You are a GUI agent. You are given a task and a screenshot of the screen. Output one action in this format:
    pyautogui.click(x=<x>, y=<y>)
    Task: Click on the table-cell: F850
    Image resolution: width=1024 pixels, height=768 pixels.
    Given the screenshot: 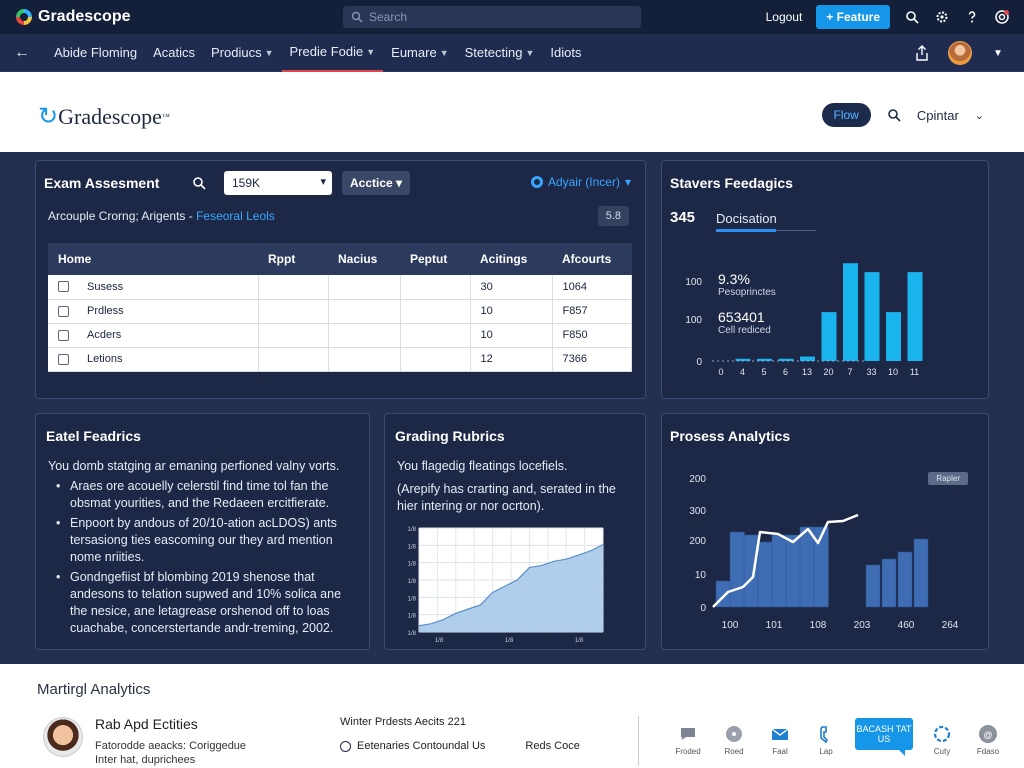 What is the action you would take?
    pyautogui.click(x=592, y=335)
    